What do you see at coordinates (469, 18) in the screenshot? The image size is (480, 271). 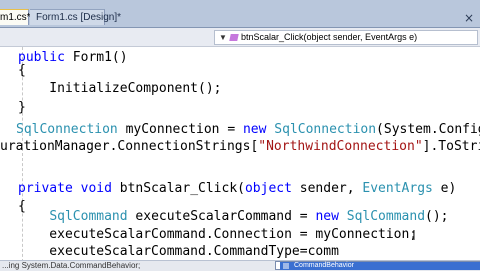 I see `close-icon: ×` at bounding box center [469, 18].